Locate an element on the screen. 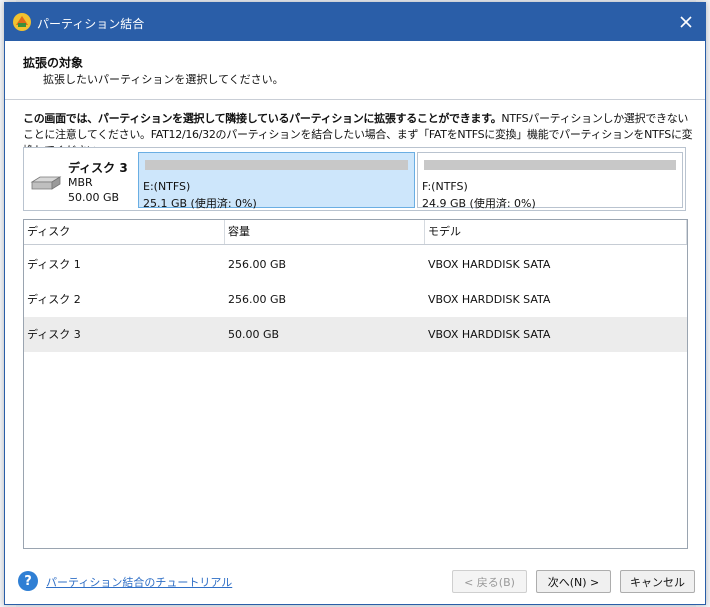 The height and width of the screenshot is (607, 710). dialog-titlebar: パーティション結合 is located at coordinates (355, 22).